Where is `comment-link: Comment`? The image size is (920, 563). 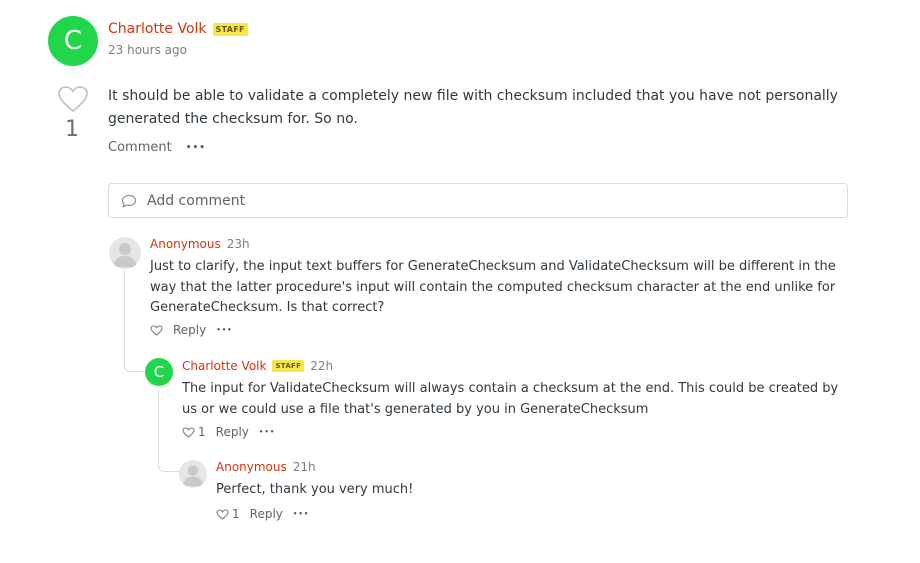 comment-link: Comment is located at coordinates (140, 147).